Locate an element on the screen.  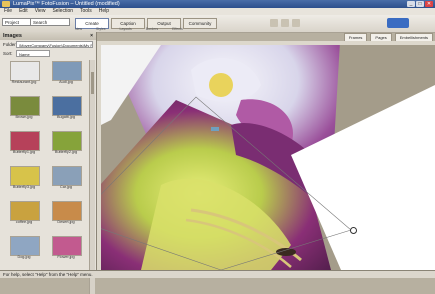
minimize-button: _ is located at coordinates (411, 4).